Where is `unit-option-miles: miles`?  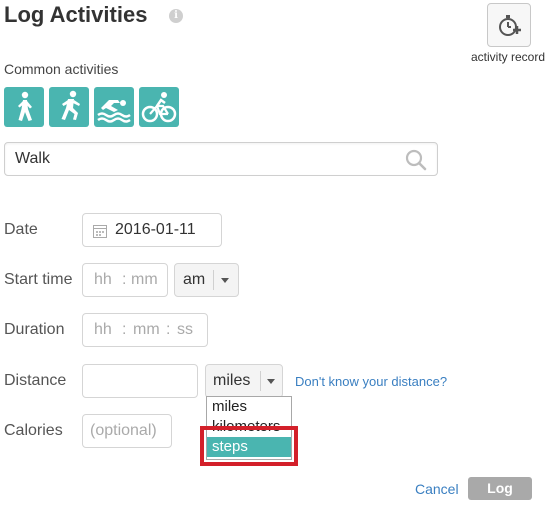
unit-option-miles: miles is located at coordinates (249, 407).